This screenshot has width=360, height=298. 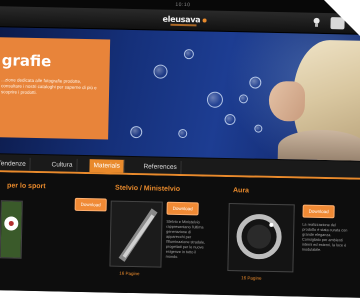 I want to click on catalog-title: Stelvio / Ministelvio, so click(x=147, y=189).